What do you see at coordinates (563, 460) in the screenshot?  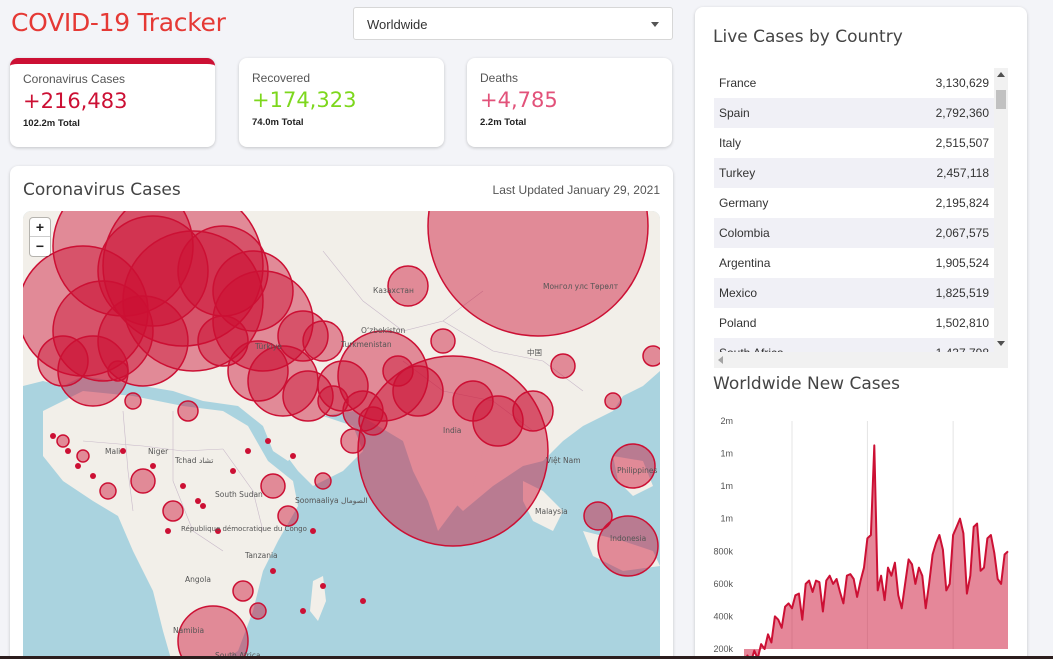 I see `map-label: Việt Nam` at bounding box center [563, 460].